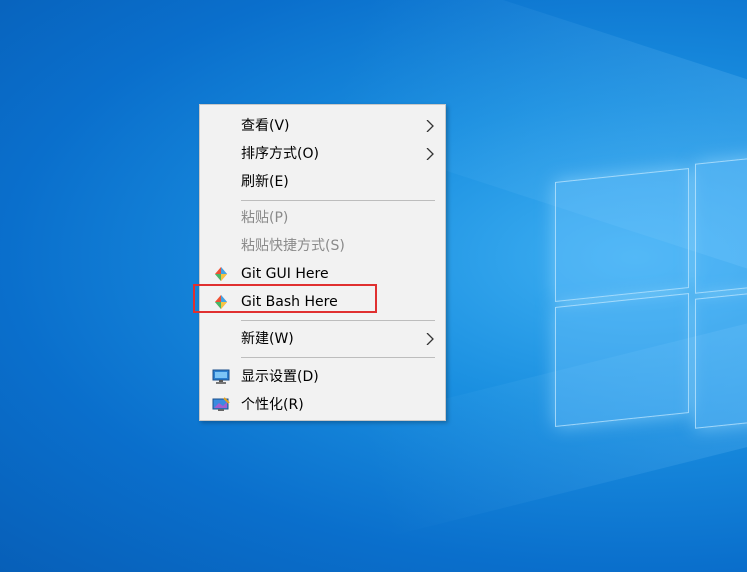 Image resolution: width=747 pixels, height=572 pixels. What do you see at coordinates (265, 126) in the screenshot?
I see `menu-item-label: 查看(V)` at bounding box center [265, 126].